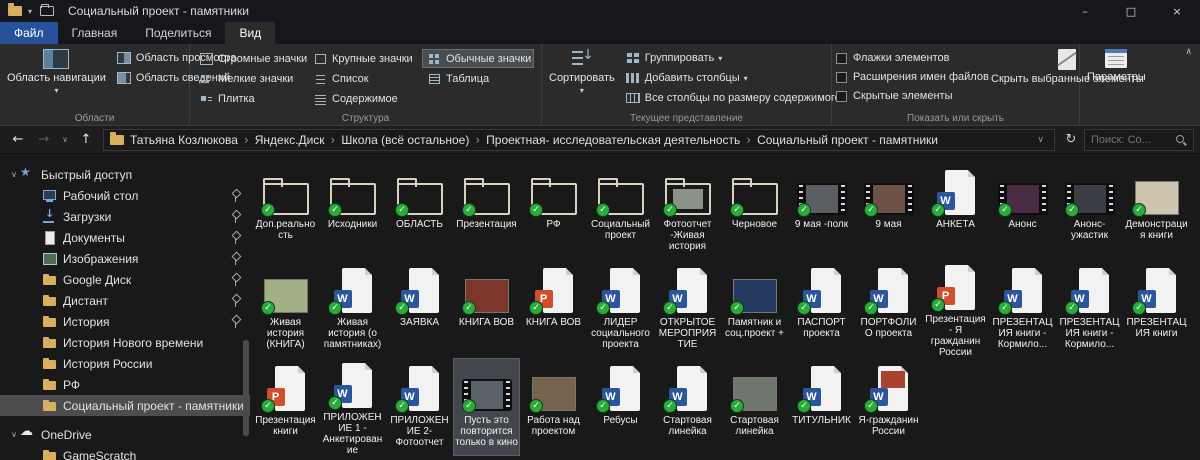 The image size is (1200, 460). Describe the element at coordinates (125, 300) in the screenshot. I see `sidebar-item: Дистант` at that location.